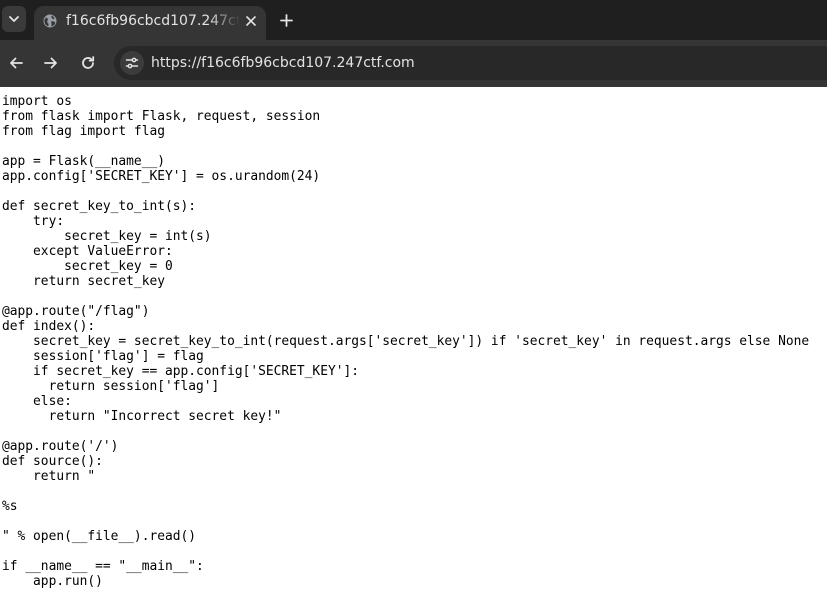  I want to click on tab-search-button, so click(14, 19).